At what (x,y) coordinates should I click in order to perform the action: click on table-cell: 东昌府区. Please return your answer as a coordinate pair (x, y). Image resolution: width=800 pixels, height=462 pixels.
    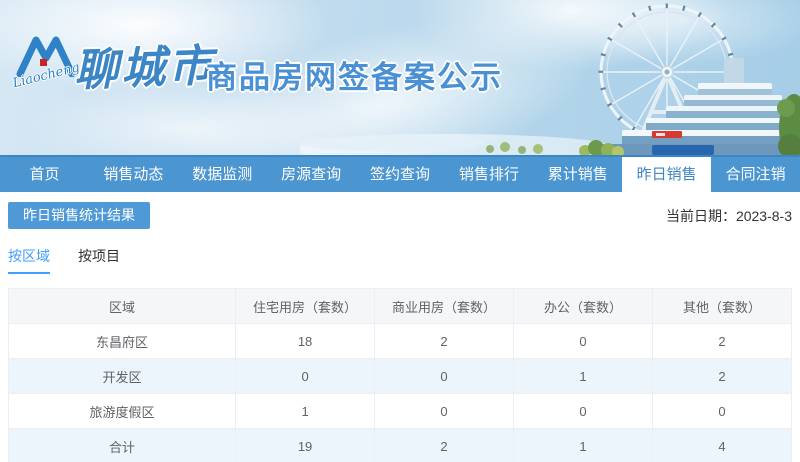
    Looking at the image, I should click on (122, 341).